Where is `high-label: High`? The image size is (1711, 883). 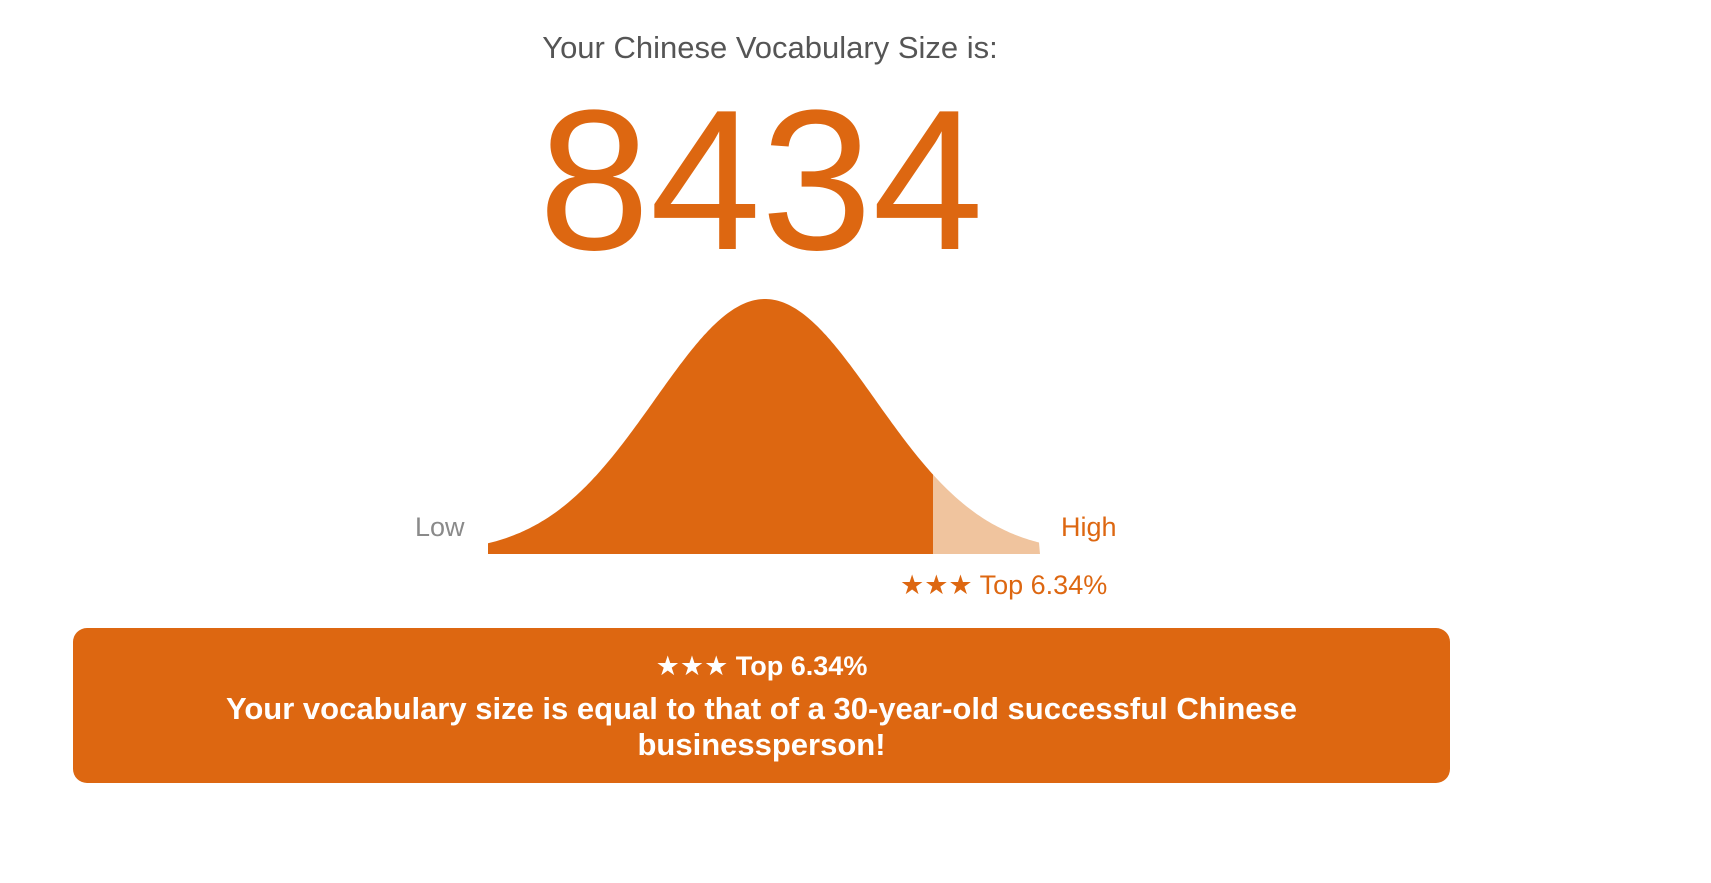
high-label: High is located at coordinates (1089, 527).